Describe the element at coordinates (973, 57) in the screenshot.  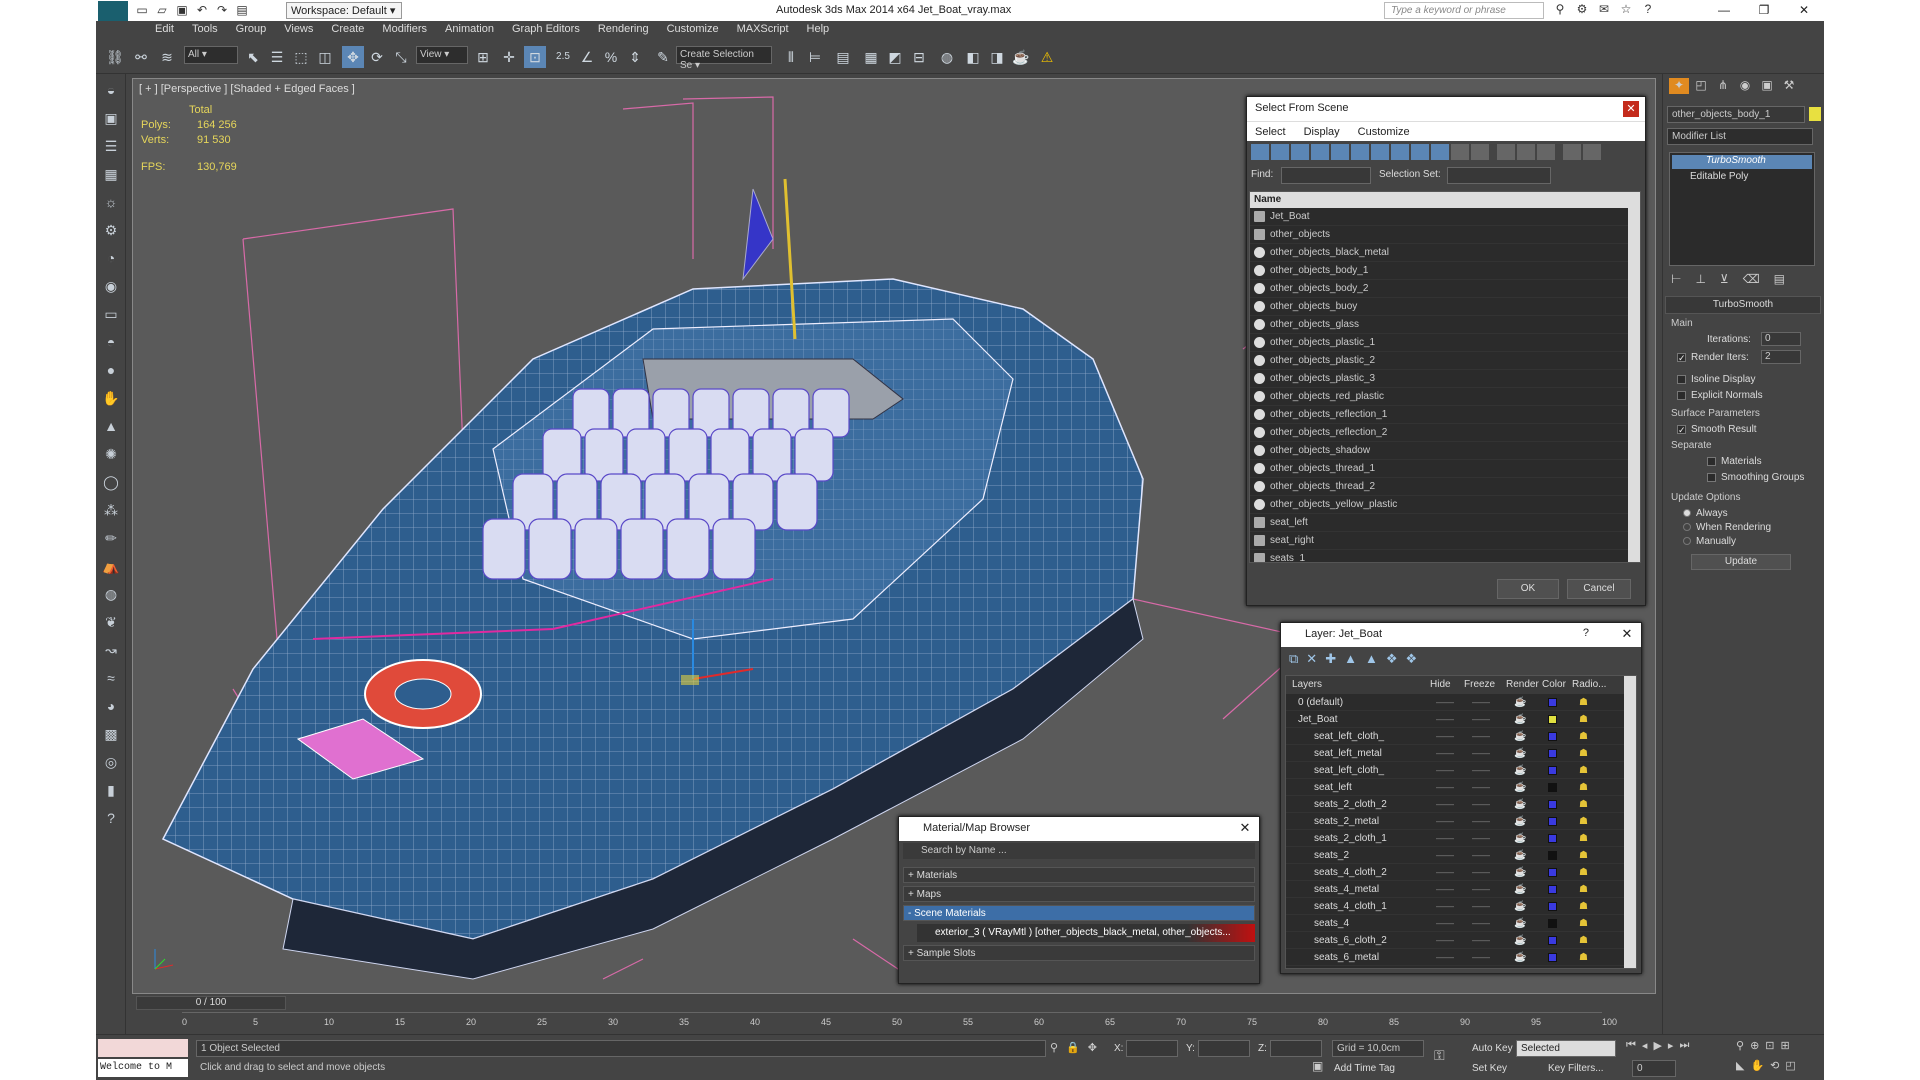
I see `render-setup-icon: ◧` at that location.